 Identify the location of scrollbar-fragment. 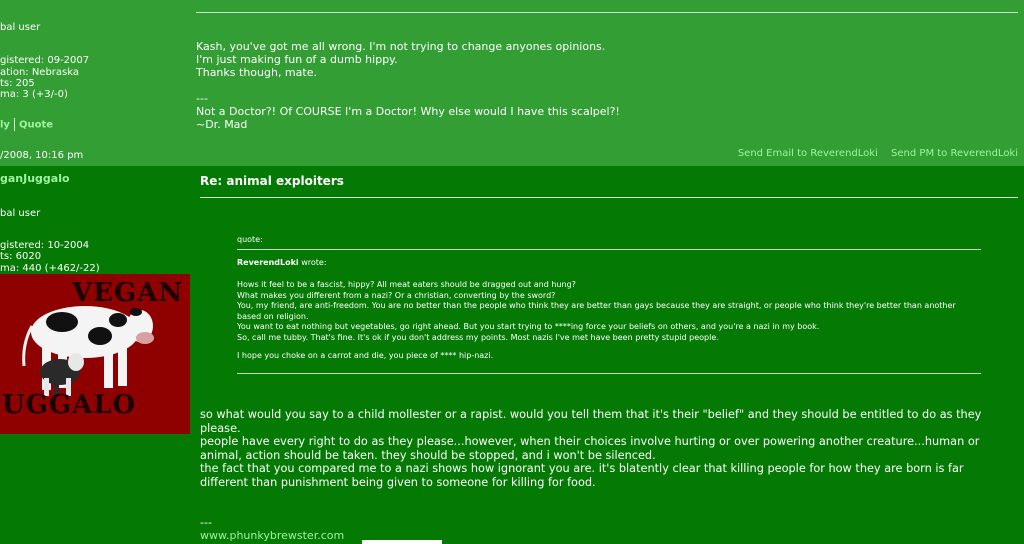
(402, 542).